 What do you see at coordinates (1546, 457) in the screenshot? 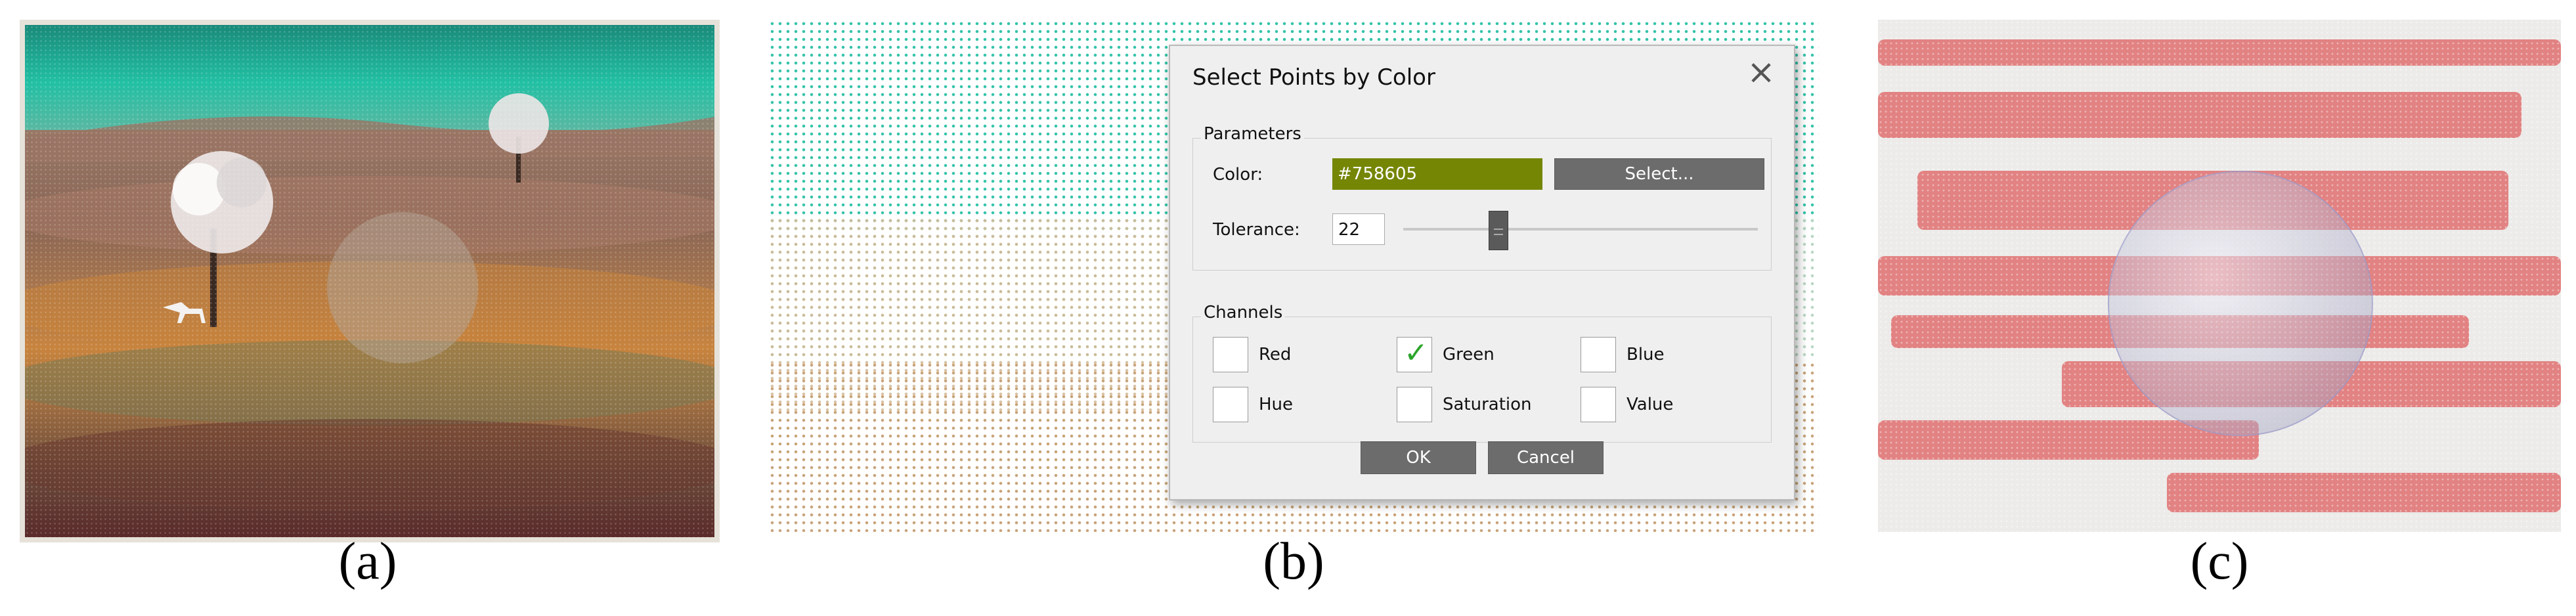
I see `cancel-button: Cancel` at bounding box center [1546, 457].